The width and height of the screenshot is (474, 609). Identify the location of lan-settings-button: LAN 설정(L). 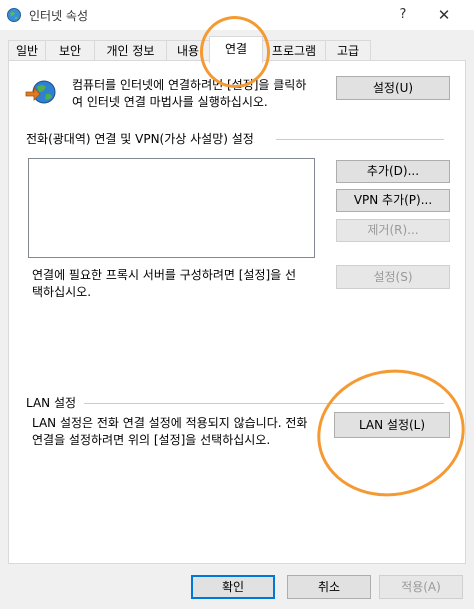
(392, 425).